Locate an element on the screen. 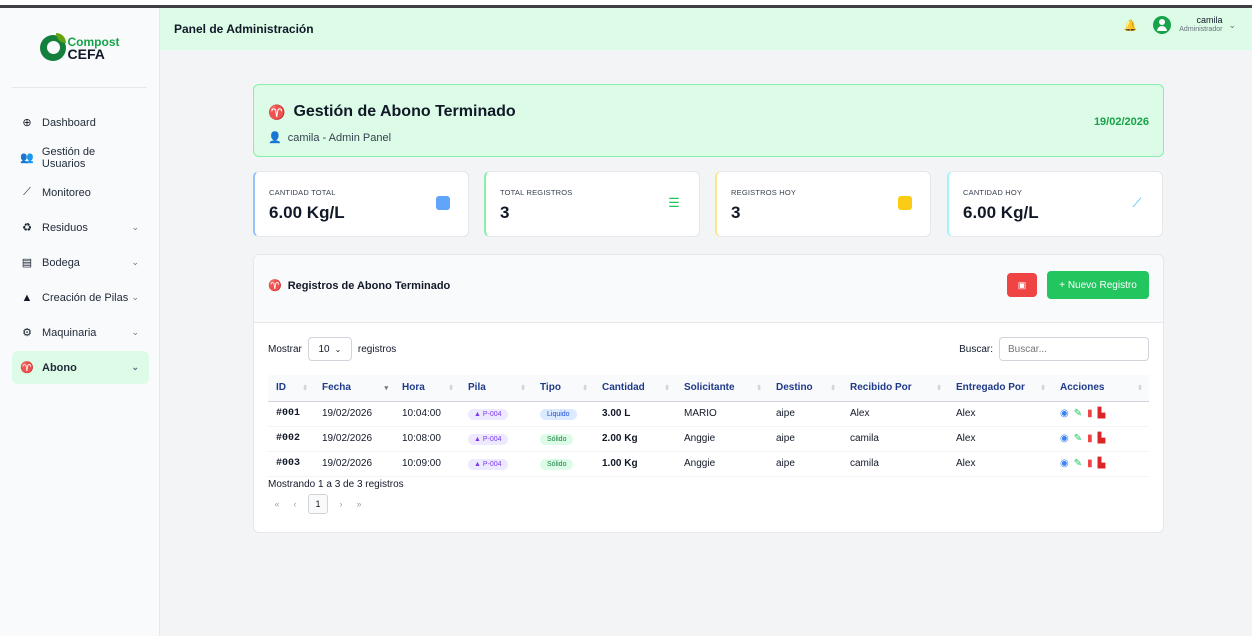 The width and height of the screenshot is (1252, 636). cell-fecha: 19/02/2026 is located at coordinates (354, 414).